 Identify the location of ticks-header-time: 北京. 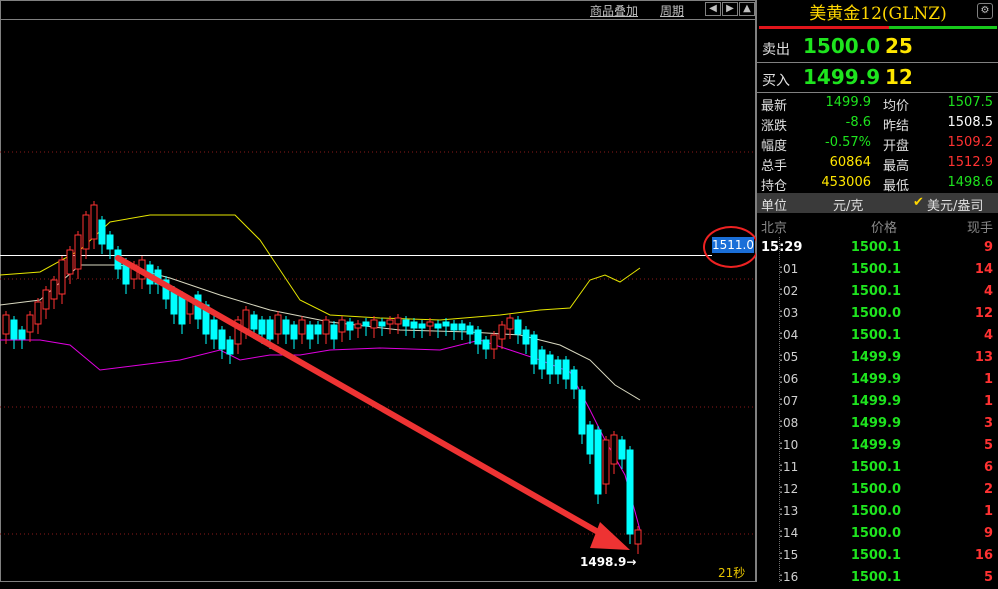
(774, 228).